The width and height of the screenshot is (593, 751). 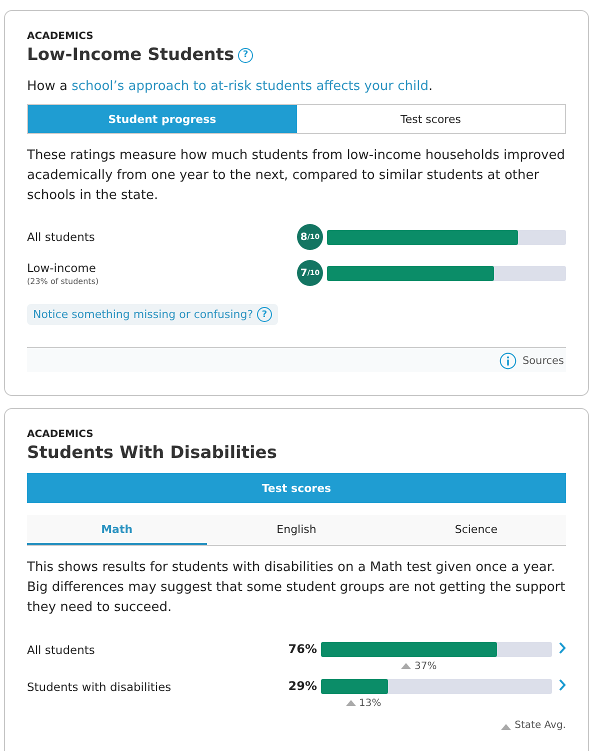 What do you see at coordinates (130, 55) in the screenshot?
I see `section-title: Low-Income Students` at bounding box center [130, 55].